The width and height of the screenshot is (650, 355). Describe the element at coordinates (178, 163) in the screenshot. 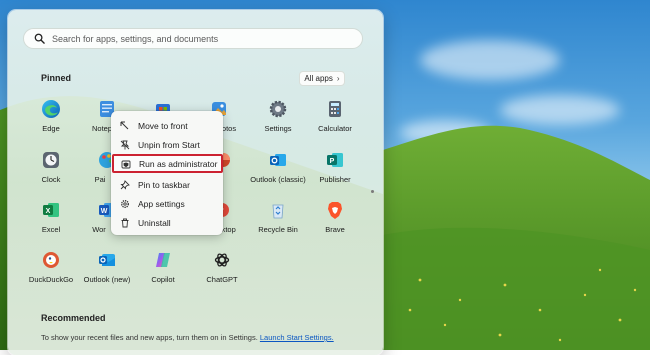

I see `menu-item-label: Run as administrator` at that location.